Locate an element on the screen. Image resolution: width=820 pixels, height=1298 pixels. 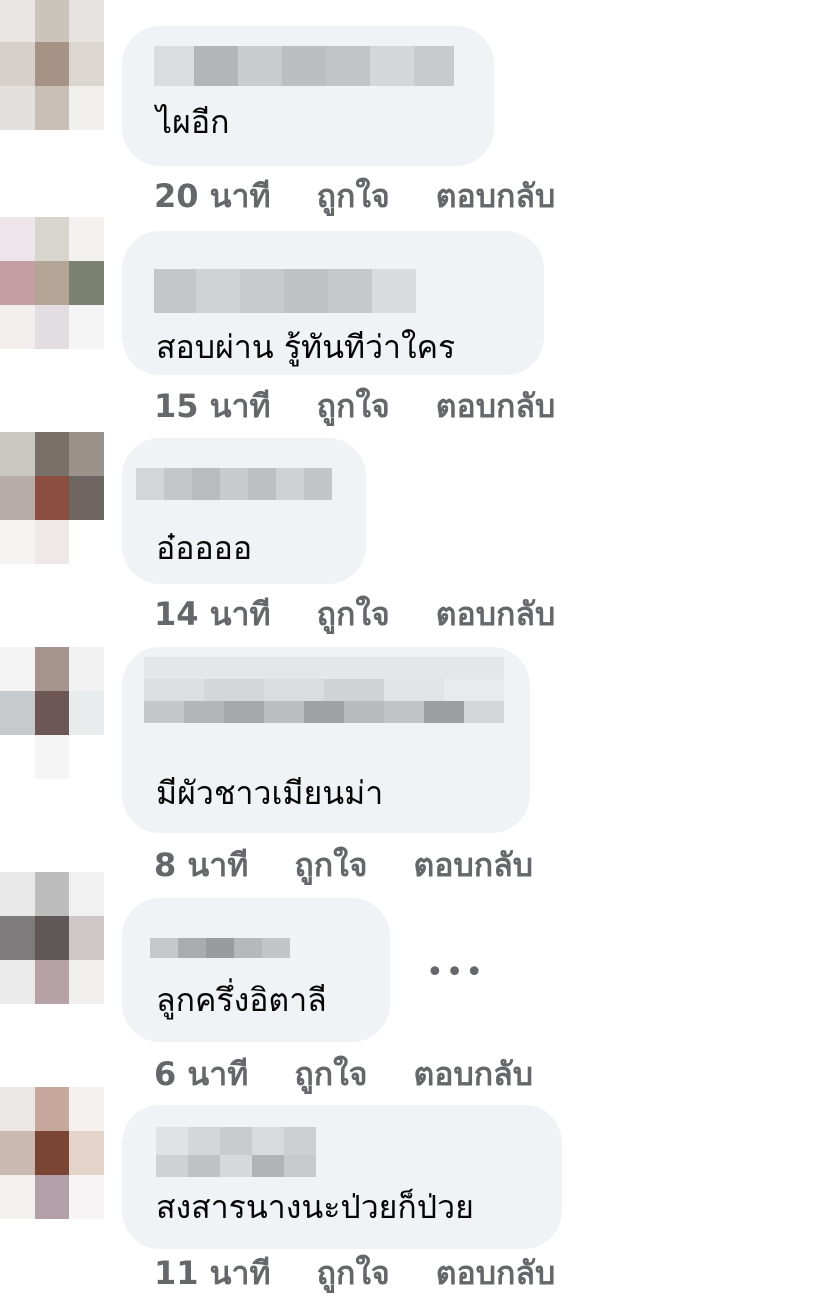
comment-text: อ๋ออออ is located at coordinates (204, 548).